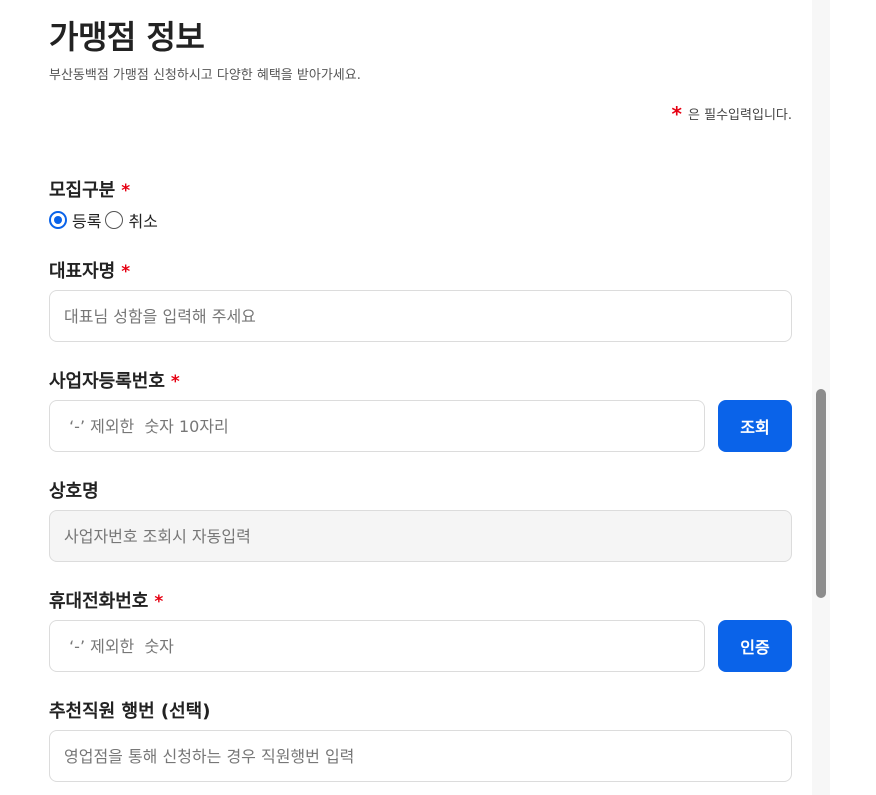  I want to click on radio-cancel, so click(114, 220).